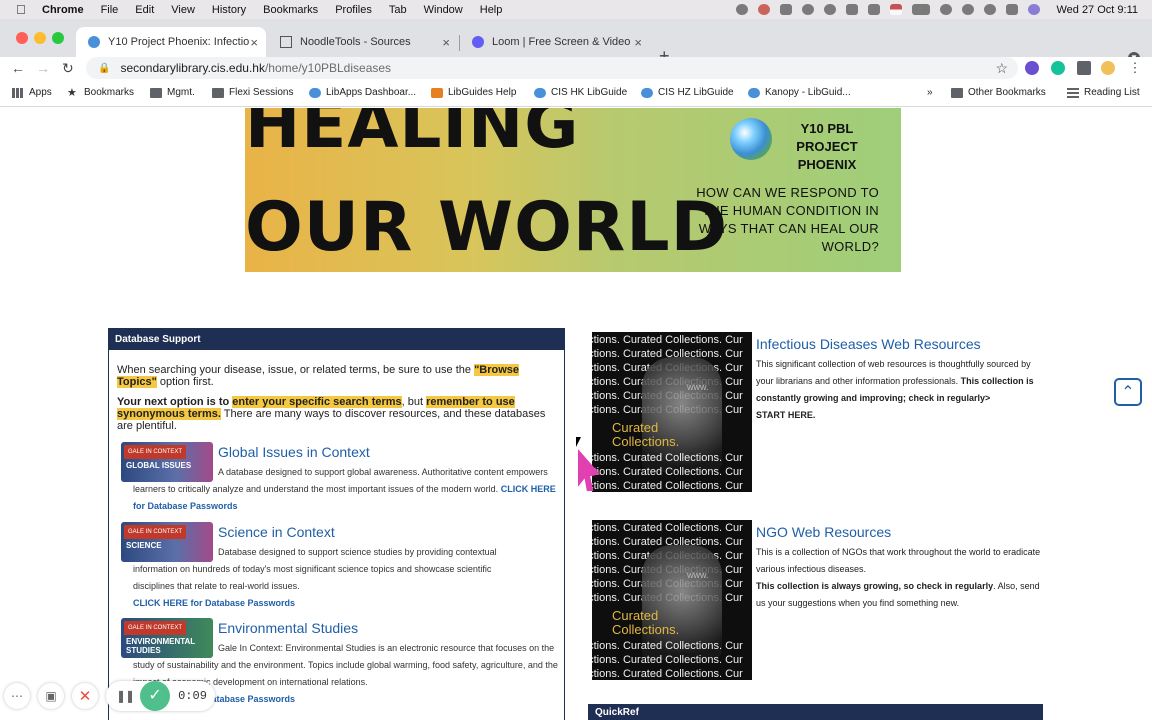  Describe the element at coordinates (17, 696) in the screenshot. I see `more-options-icon: ⋯` at that location.